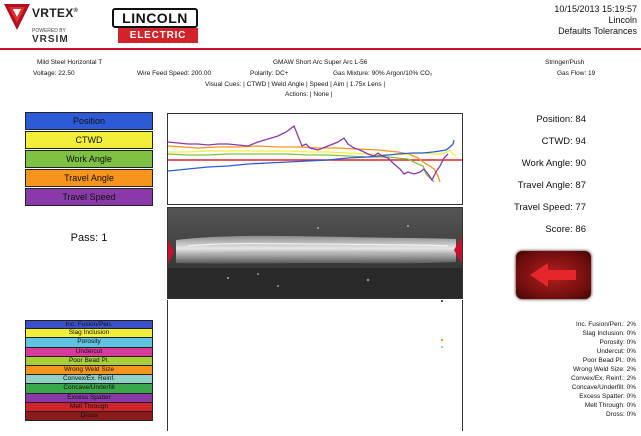 The height and width of the screenshot is (436, 641). What do you see at coordinates (618, 342) in the screenshot?
I see `pct-porosity: Porosity: 0%` at bounding box center [618, 342].